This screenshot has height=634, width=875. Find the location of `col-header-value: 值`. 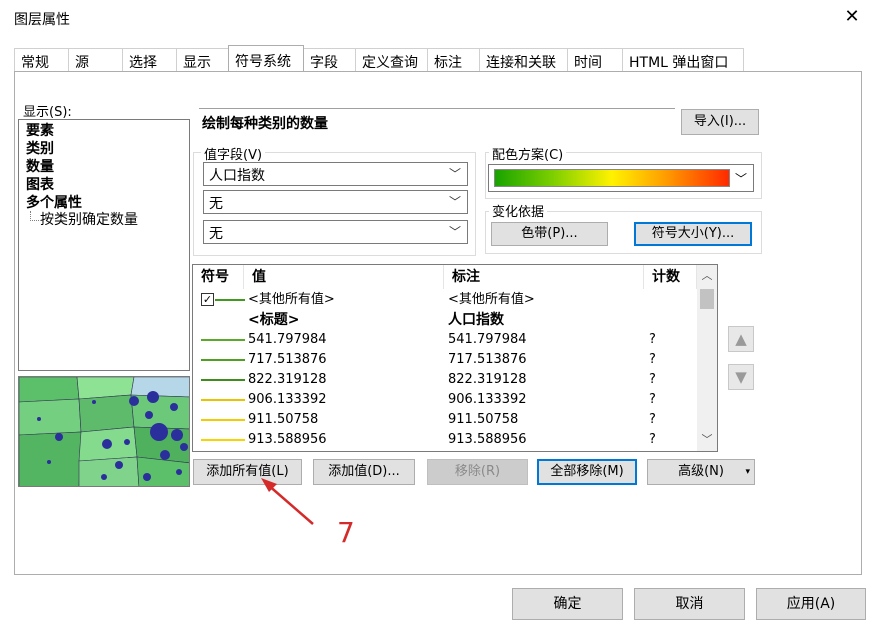

col-header-value: 值 is located at coordinates (344, 277).